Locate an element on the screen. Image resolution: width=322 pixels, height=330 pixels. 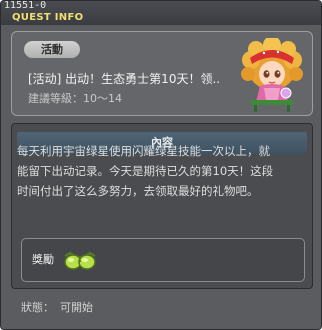
recommended-level: 建議等級：10～14 is located at coordinates (75, 98).